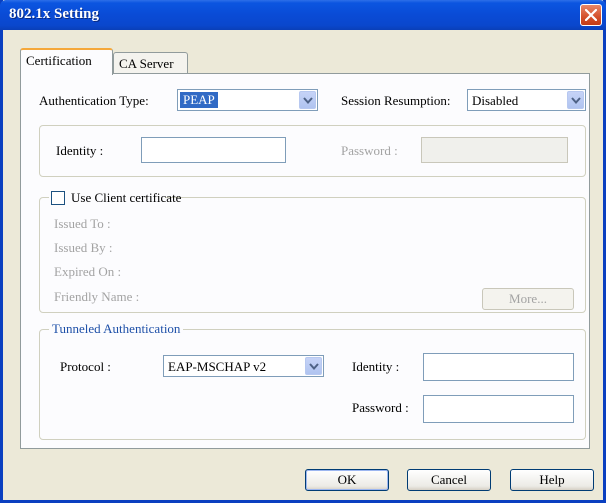 The image size is (606, 503). What do you see at coordinates (217, 366) in the screenshot?
I see `protocol-value: EAP-MSCHAP v2` at bounding box center [217, 366].